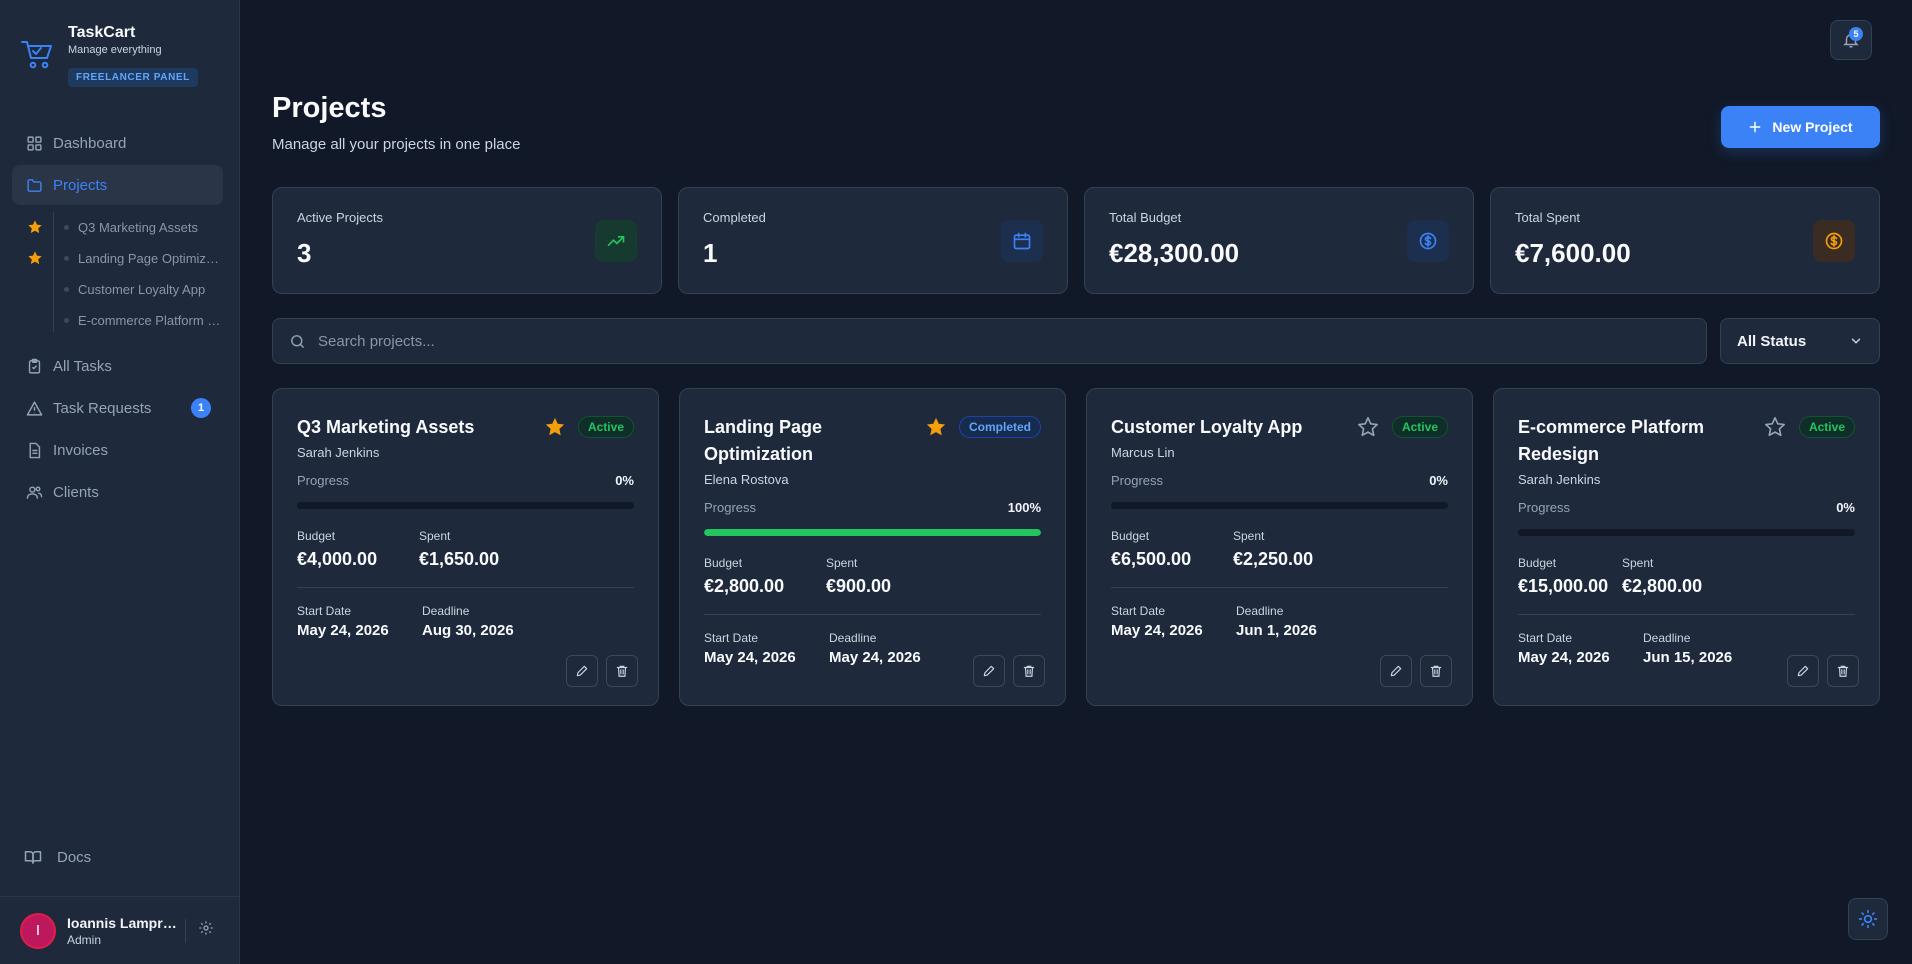 This screenshot has width=1912, height=964. What do you see at coordinates (1260, 611) in the screenshot?
I see `deadline-label: Deadline` at bounding box center [1260, 611].